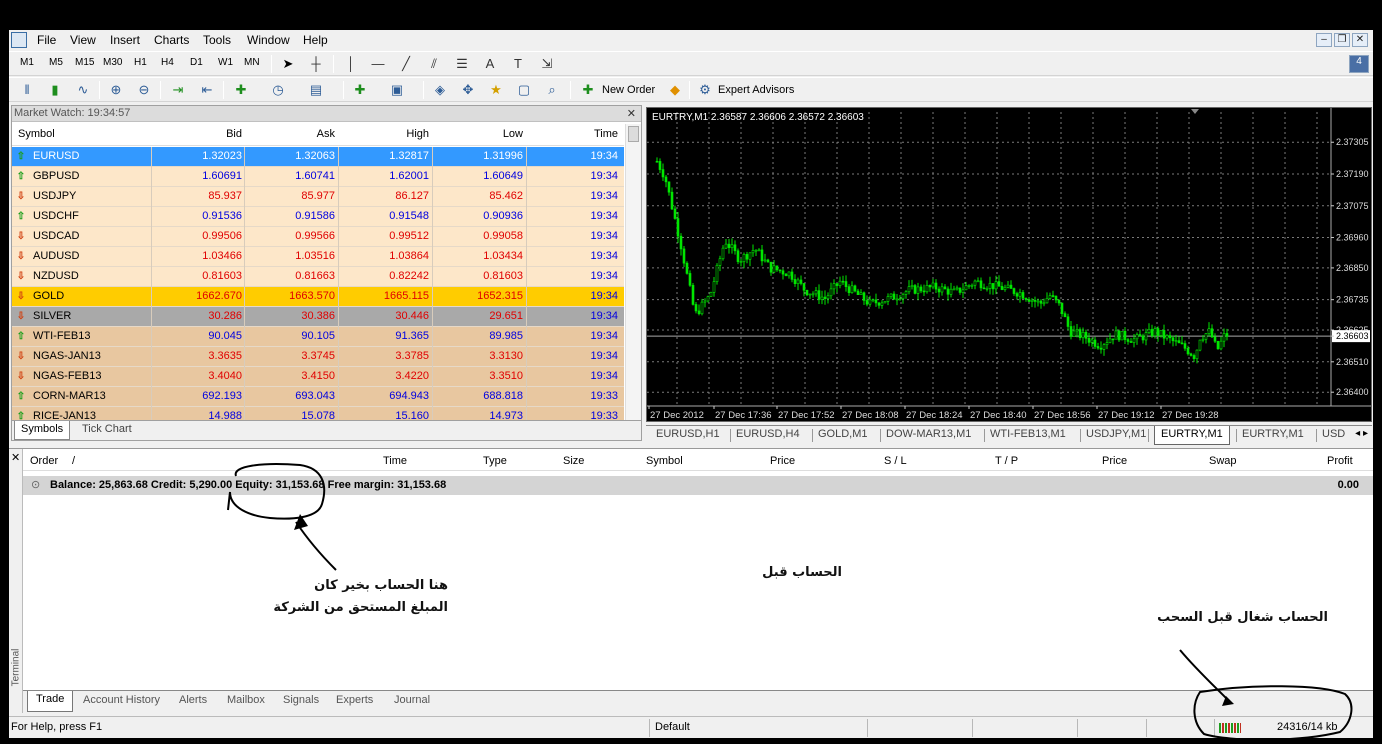  I want to click on annotation-note-1b: المبلغ المستحق من الشركة, so click(360, 607).